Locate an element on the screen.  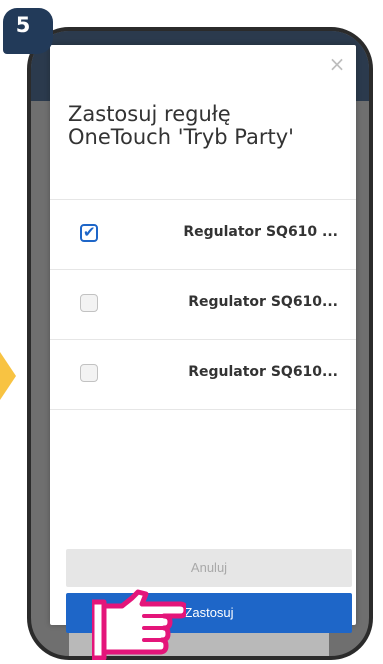
dialog-title-line-1: Zastosuj regułę is located at coordinates (149, 114).